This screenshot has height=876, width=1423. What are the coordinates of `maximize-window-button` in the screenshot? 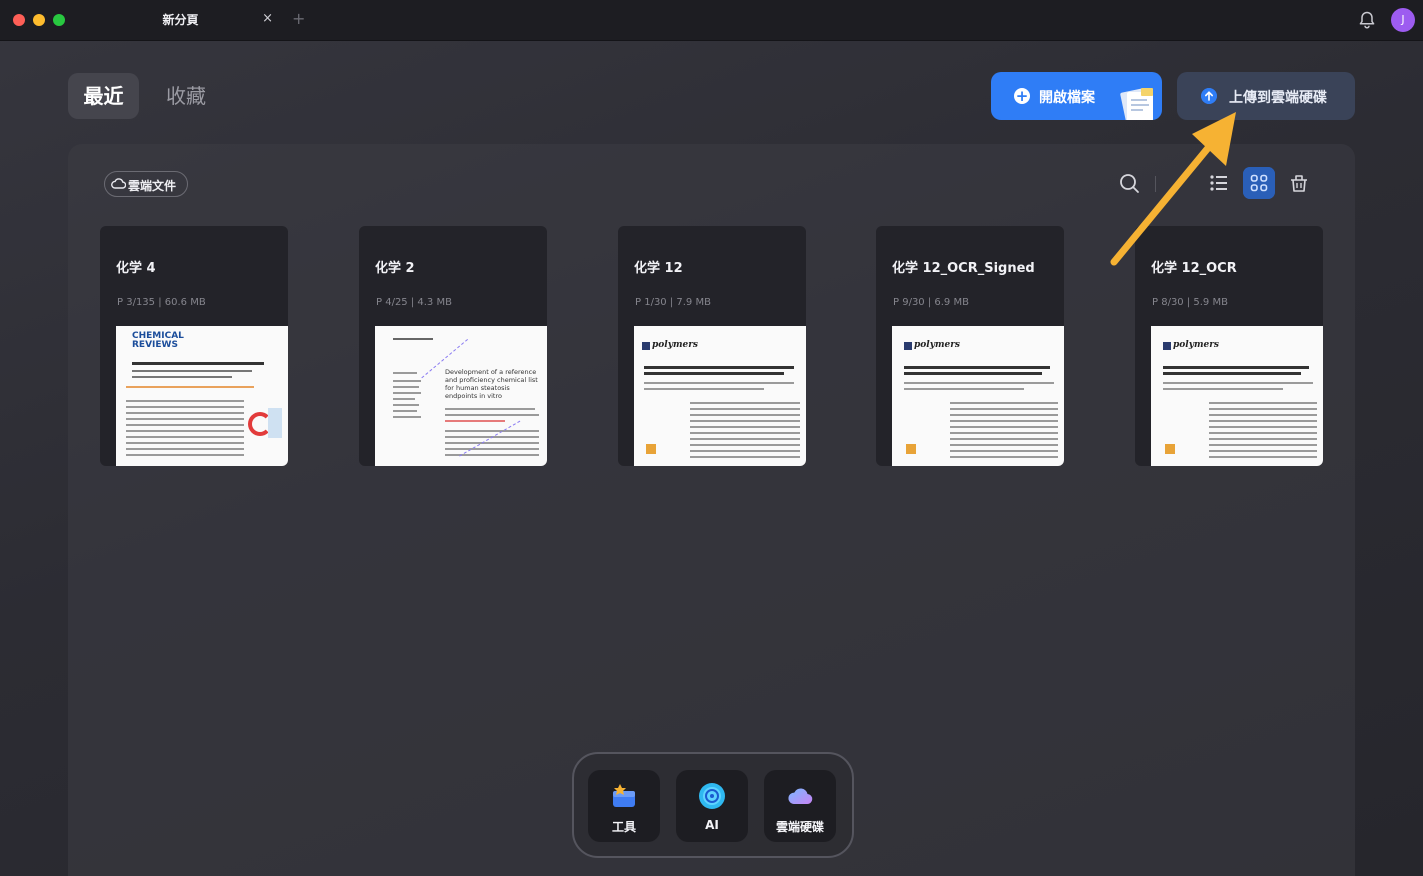 It's located at (59, 20).